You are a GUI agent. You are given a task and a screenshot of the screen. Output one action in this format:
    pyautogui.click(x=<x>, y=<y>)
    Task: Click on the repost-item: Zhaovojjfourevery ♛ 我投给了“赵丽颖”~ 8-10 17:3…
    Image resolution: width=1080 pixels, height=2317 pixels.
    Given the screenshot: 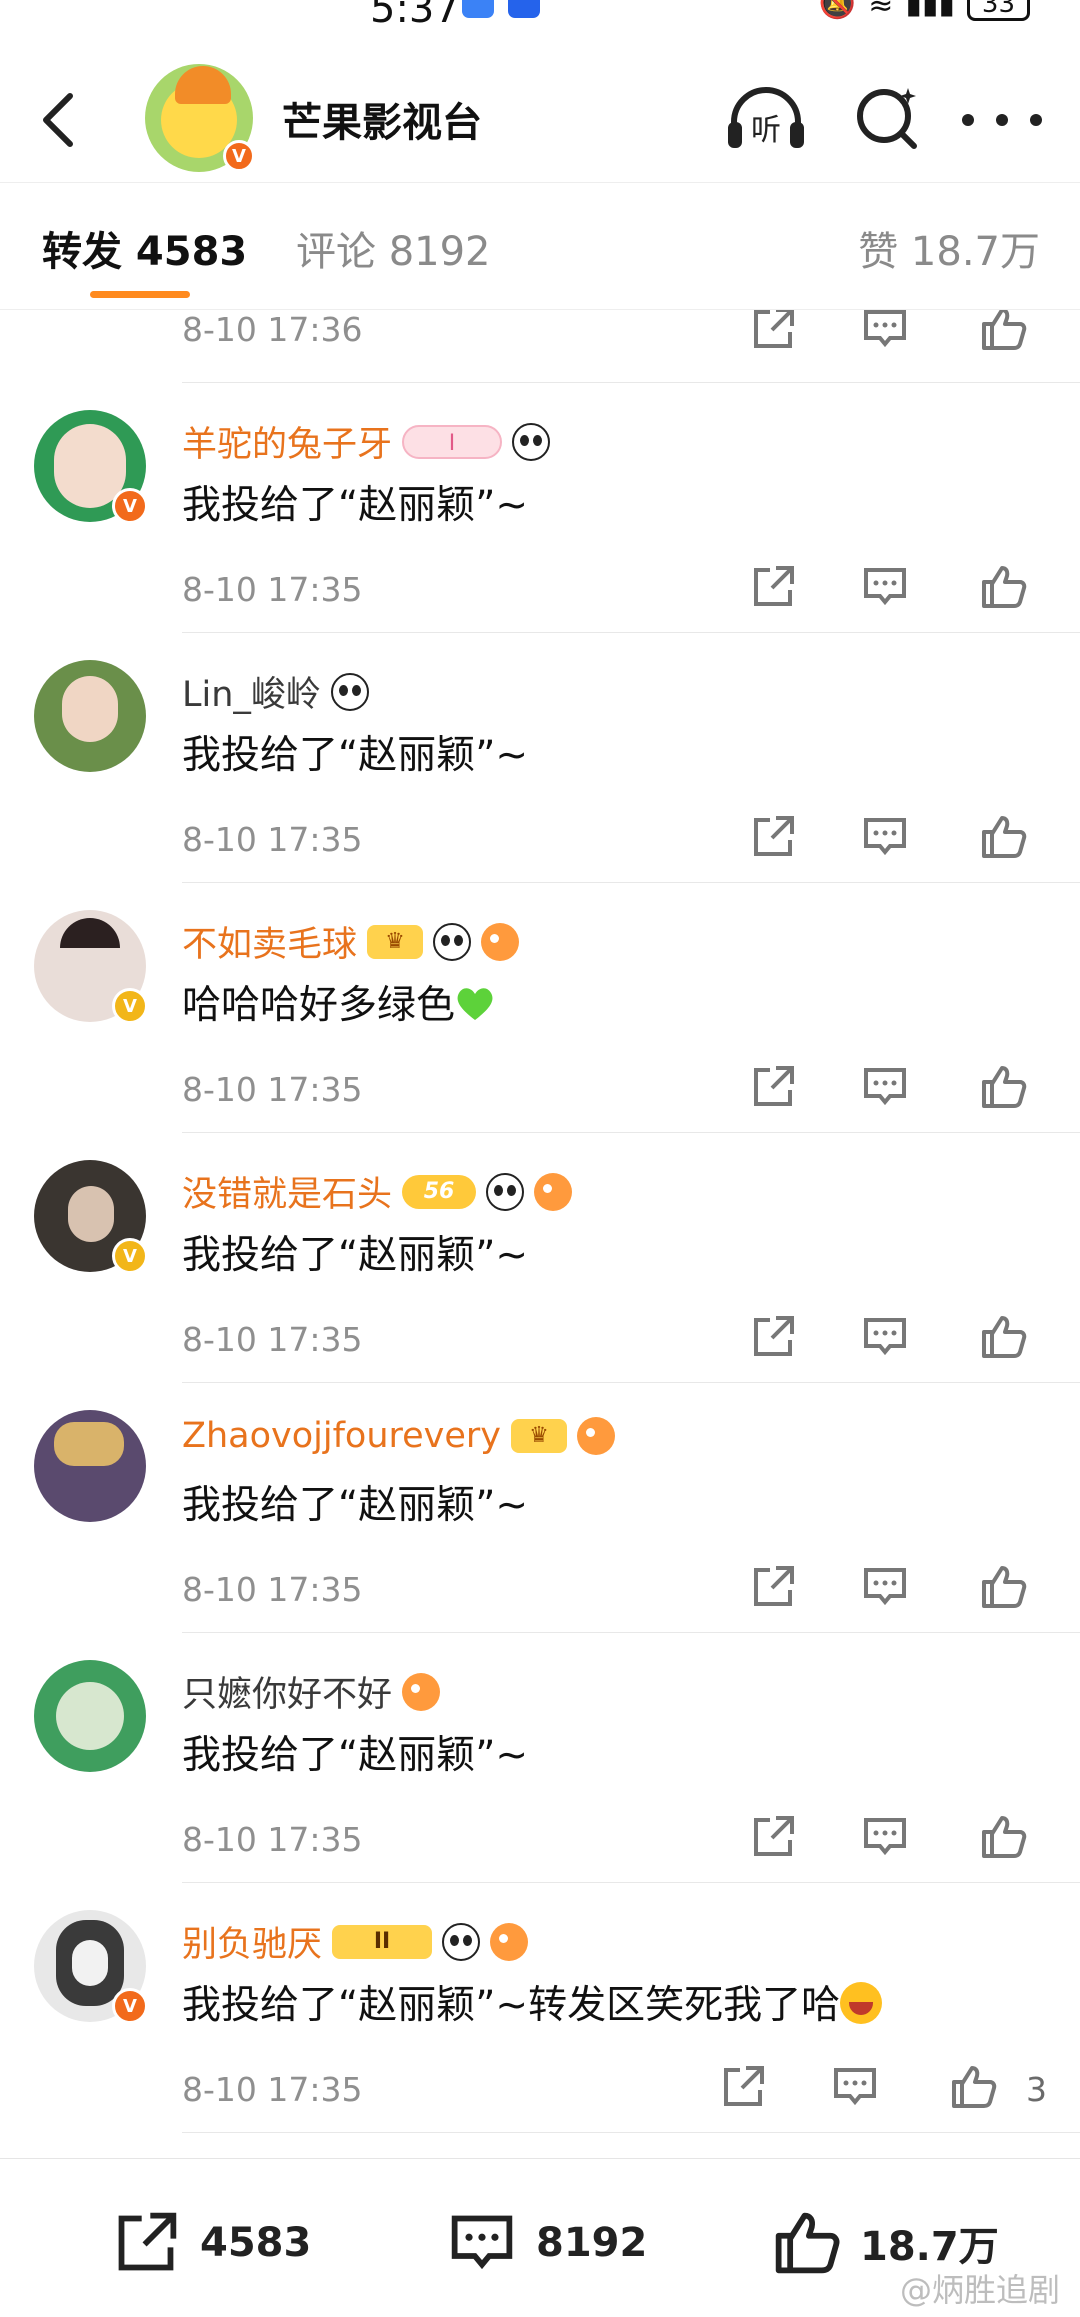 What is the action you would take?
    pyautogui.click(x=540, y=1507)
    